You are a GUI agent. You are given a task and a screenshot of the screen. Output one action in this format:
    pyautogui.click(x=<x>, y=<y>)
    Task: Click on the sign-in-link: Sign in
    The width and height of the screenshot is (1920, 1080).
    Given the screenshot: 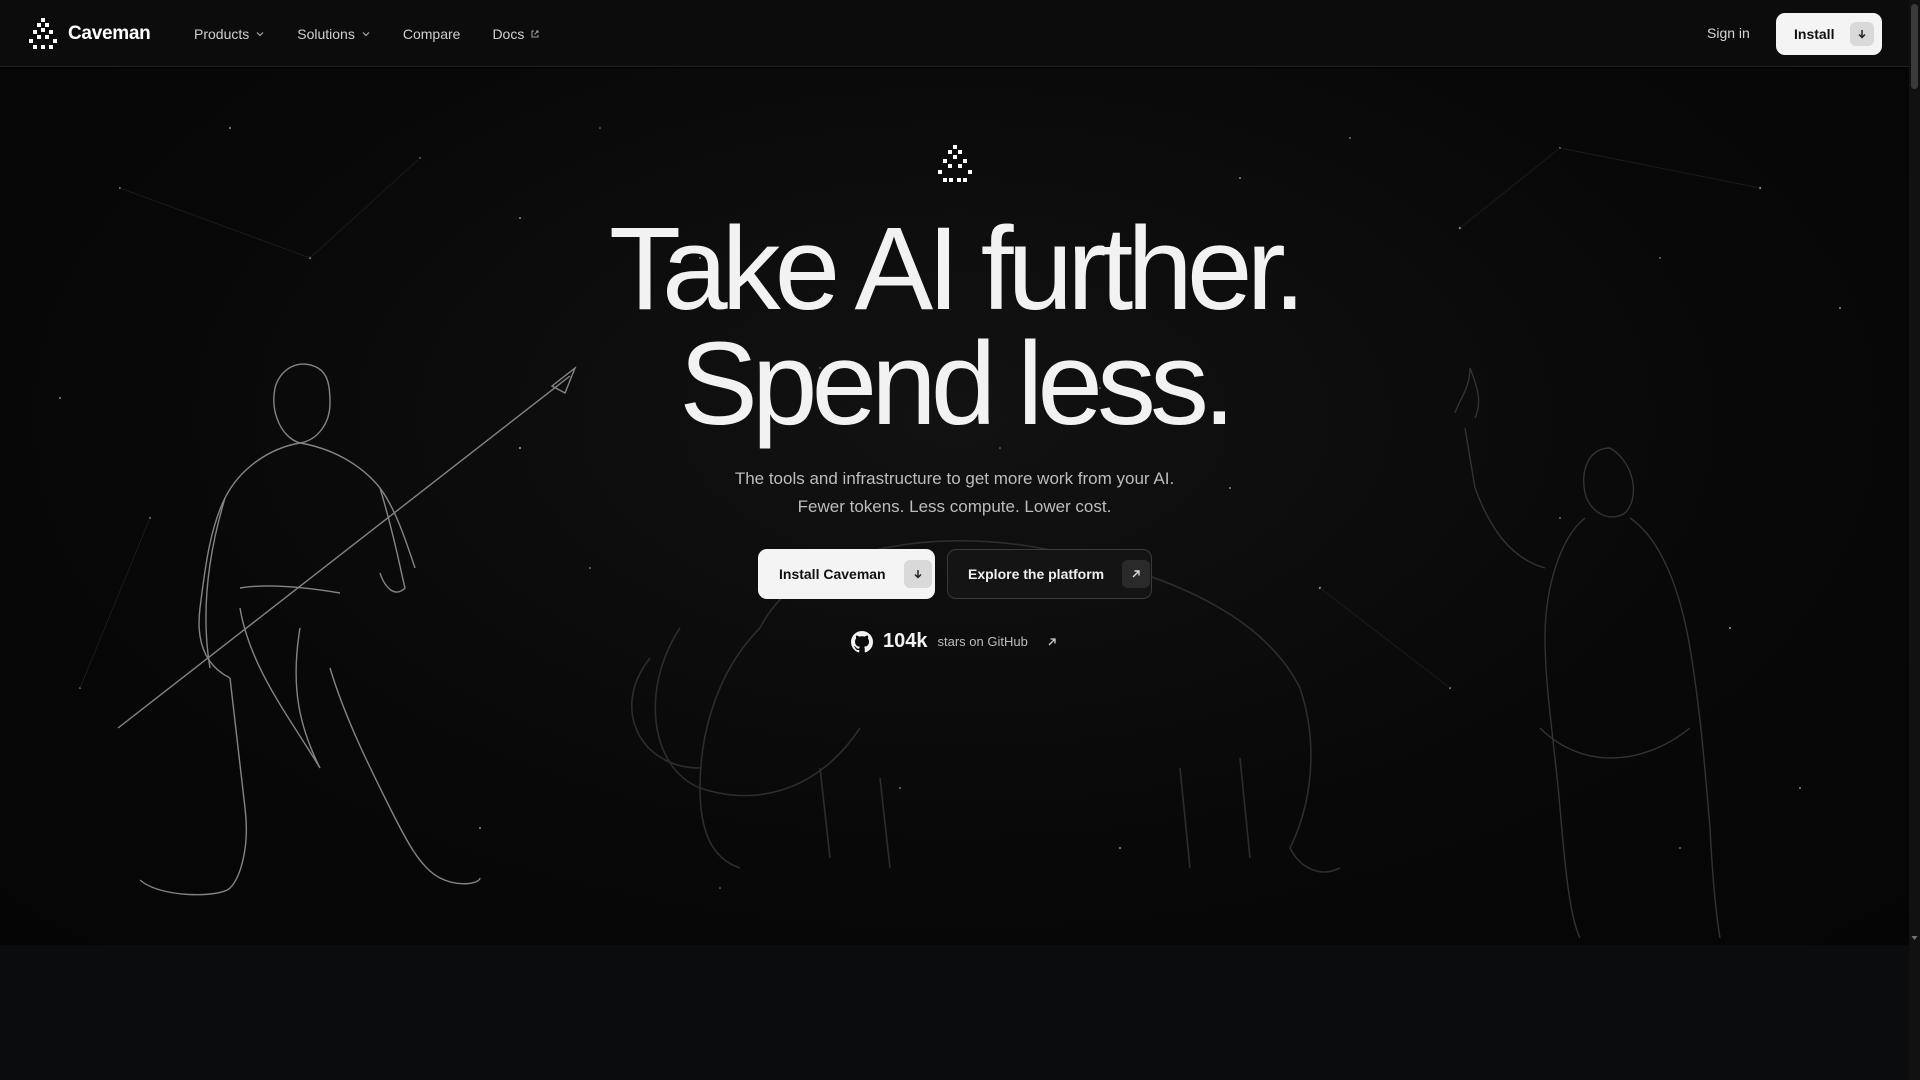 What is the action you would take?
    pyautogui.click(x=1728, y=33)
    